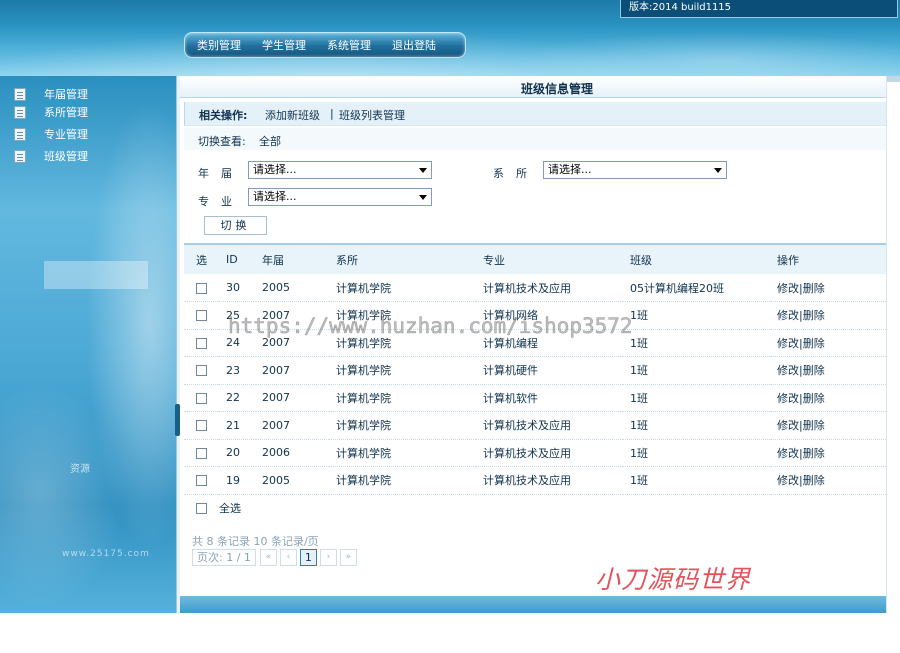  Describe the element at coordinates (308, 557) in the screenshot. I see `current-page-button: 1` at that location.